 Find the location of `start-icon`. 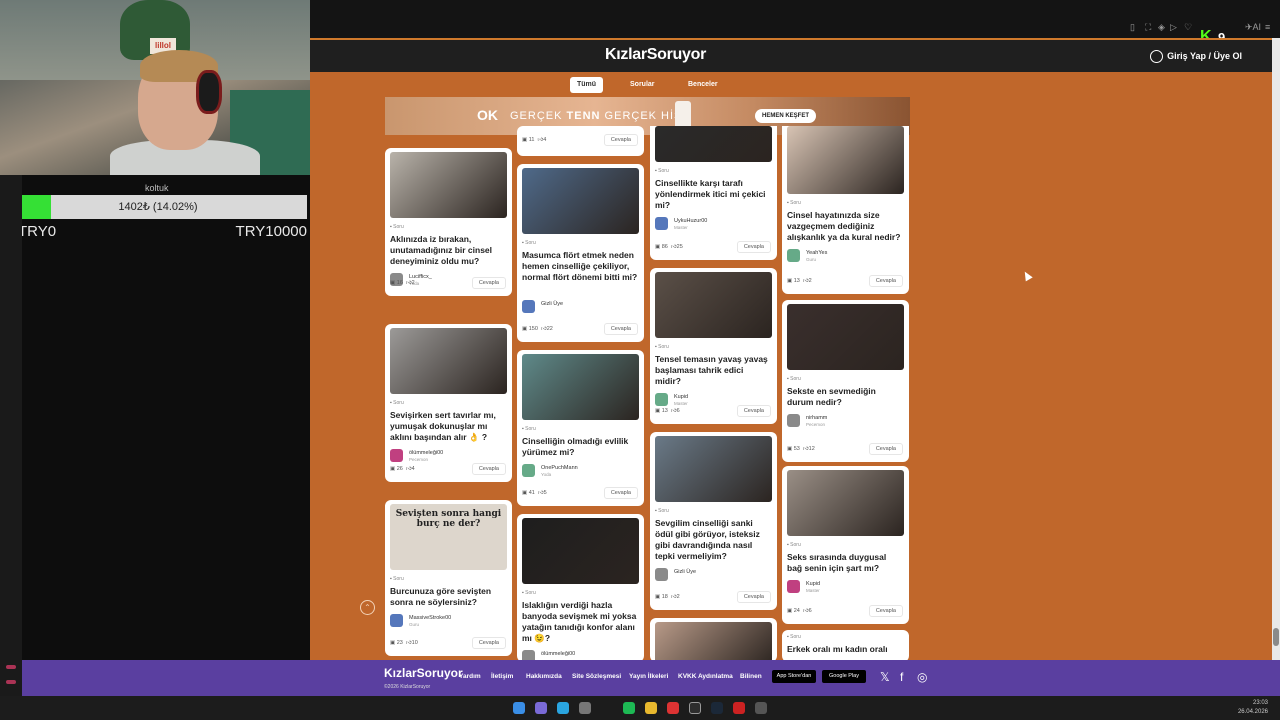

start-icon is located at coordinates (519, 708).